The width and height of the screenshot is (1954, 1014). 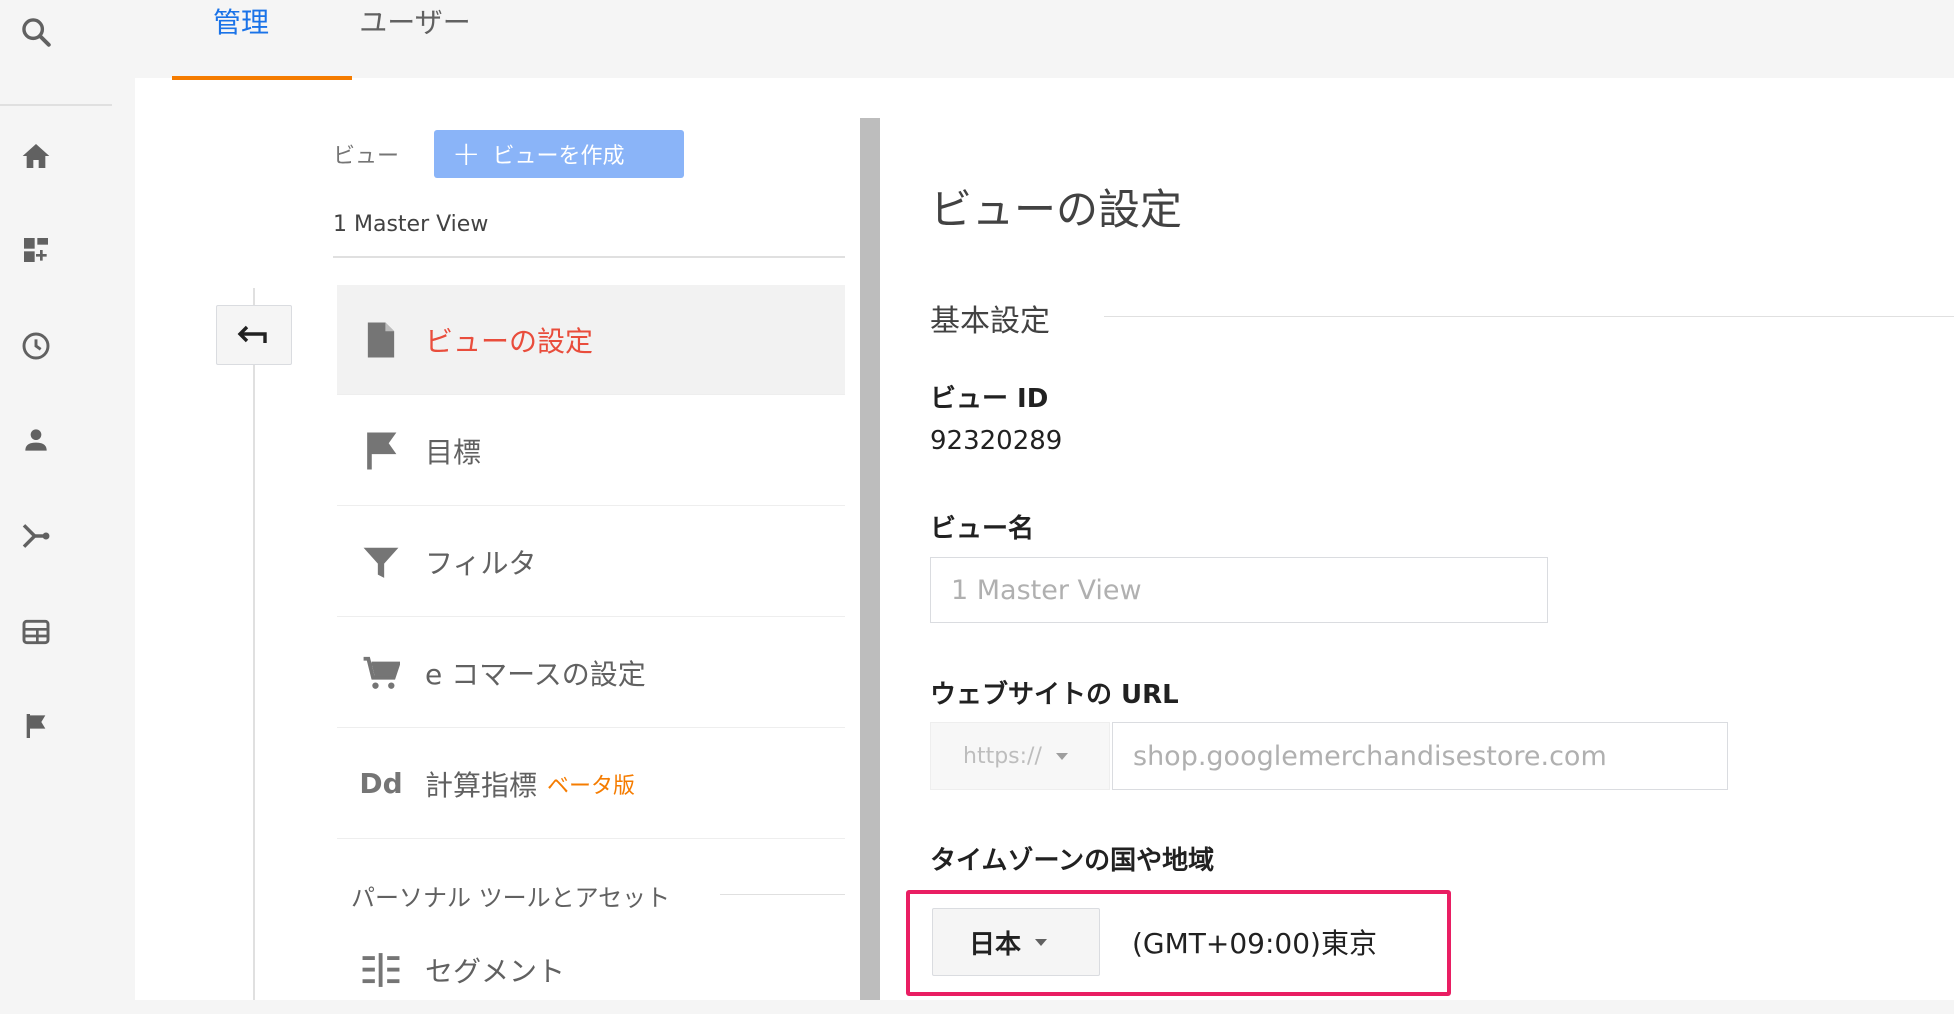 I want to click on timezone-country-value: 日本, so click(x=995, y=944).